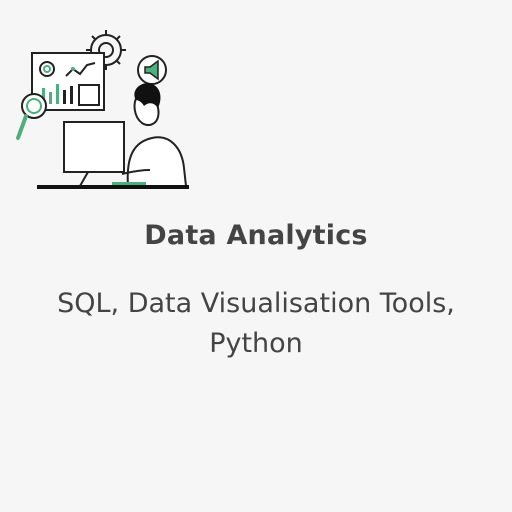 Image resolution: width=512 pixels, height=512 pixels. Describe the element at coordinates (31, 116) in the screenshot. I see `magnifier-icon` at that location.